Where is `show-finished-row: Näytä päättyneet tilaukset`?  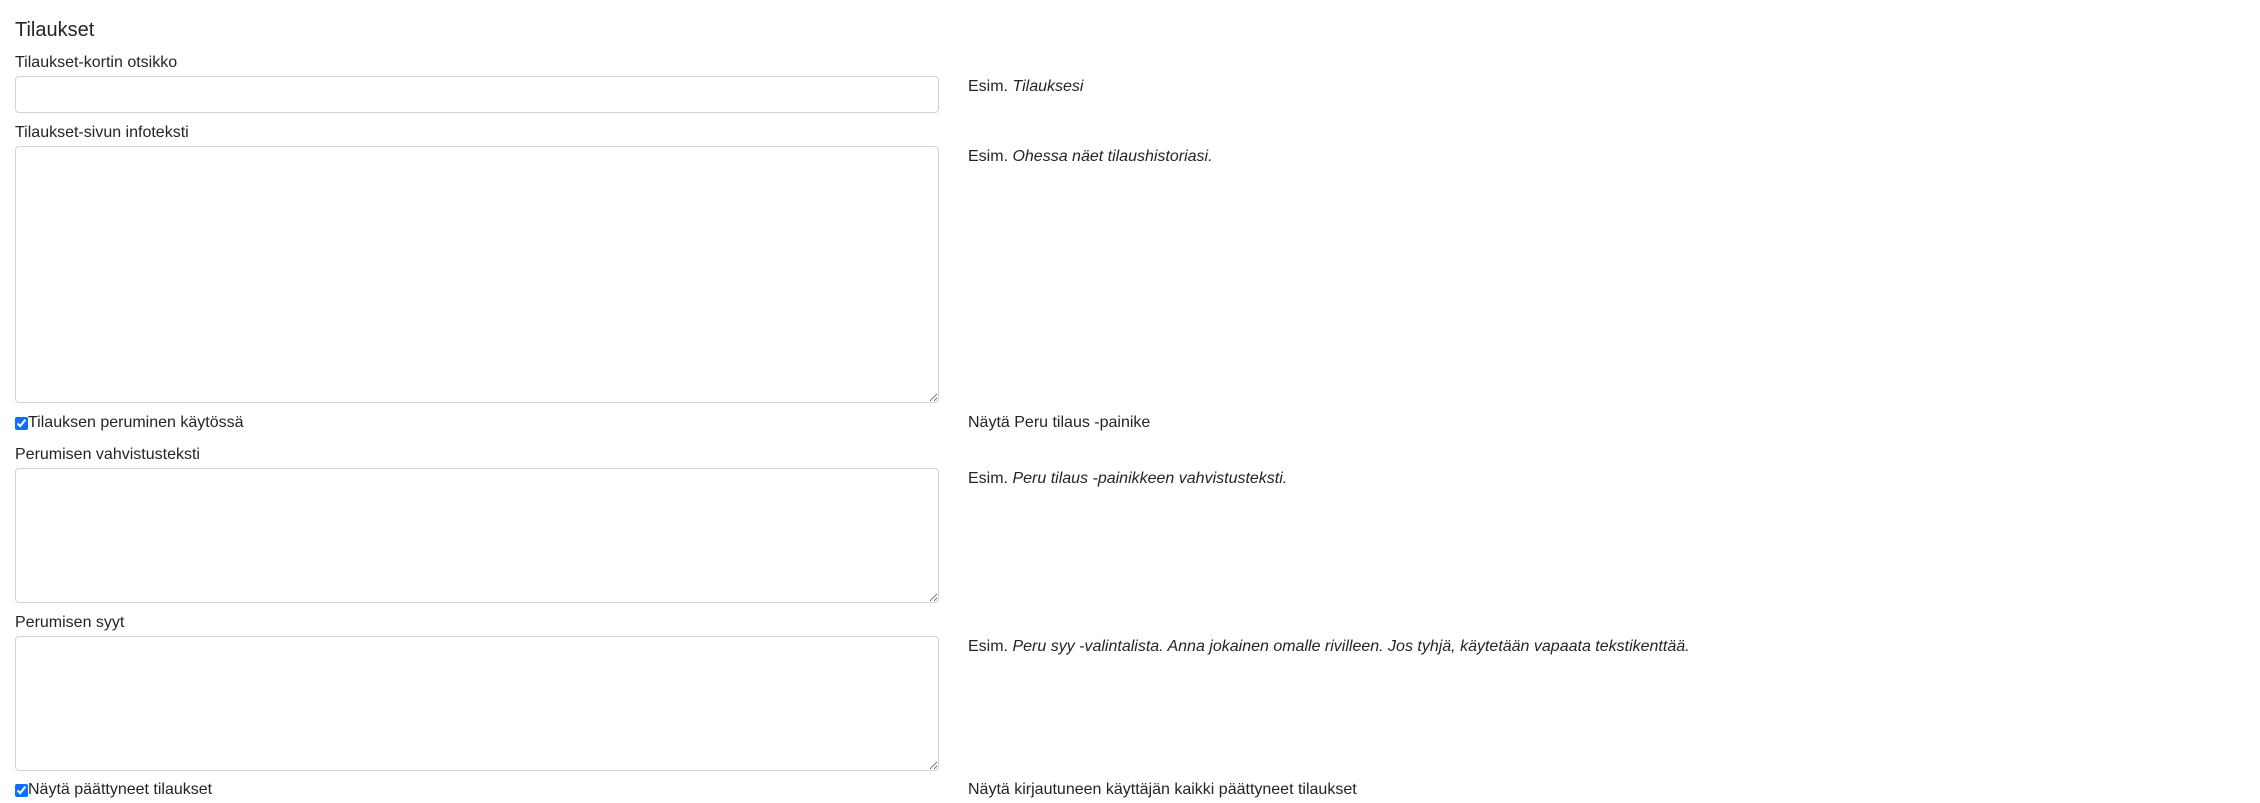 show-finished-row: Näytä päättyneet tilaukset is located at coordinates (113, 790).